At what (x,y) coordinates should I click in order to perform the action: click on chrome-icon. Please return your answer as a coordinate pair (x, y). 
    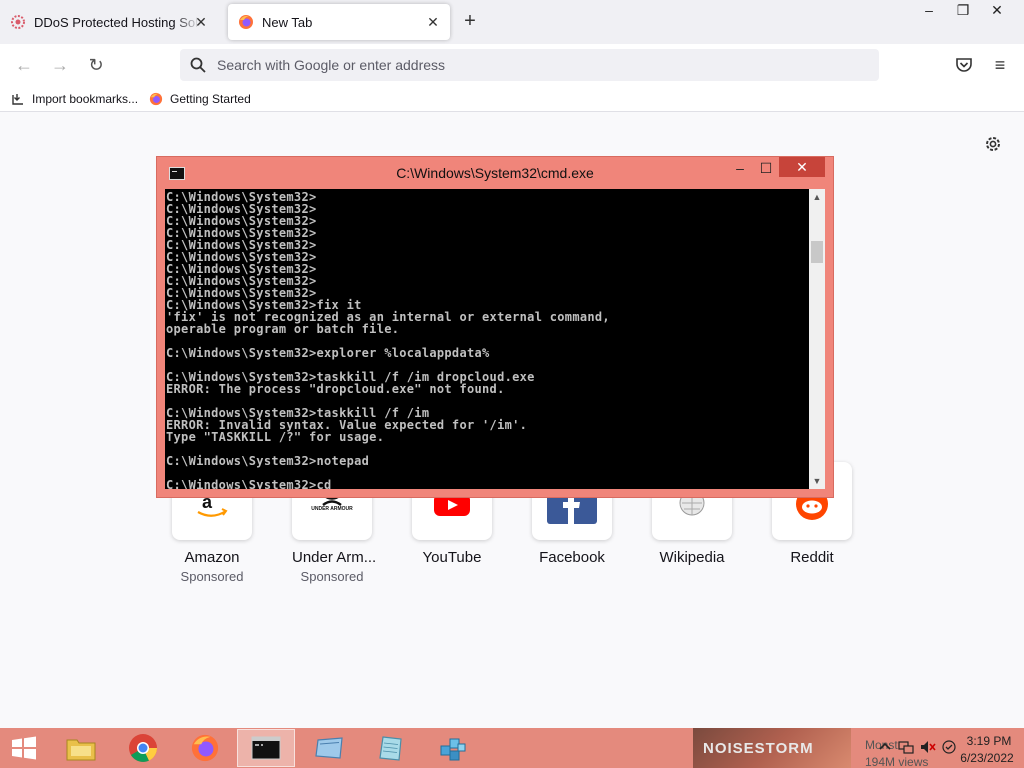
    Looking at the image, I should click on (143, 748).